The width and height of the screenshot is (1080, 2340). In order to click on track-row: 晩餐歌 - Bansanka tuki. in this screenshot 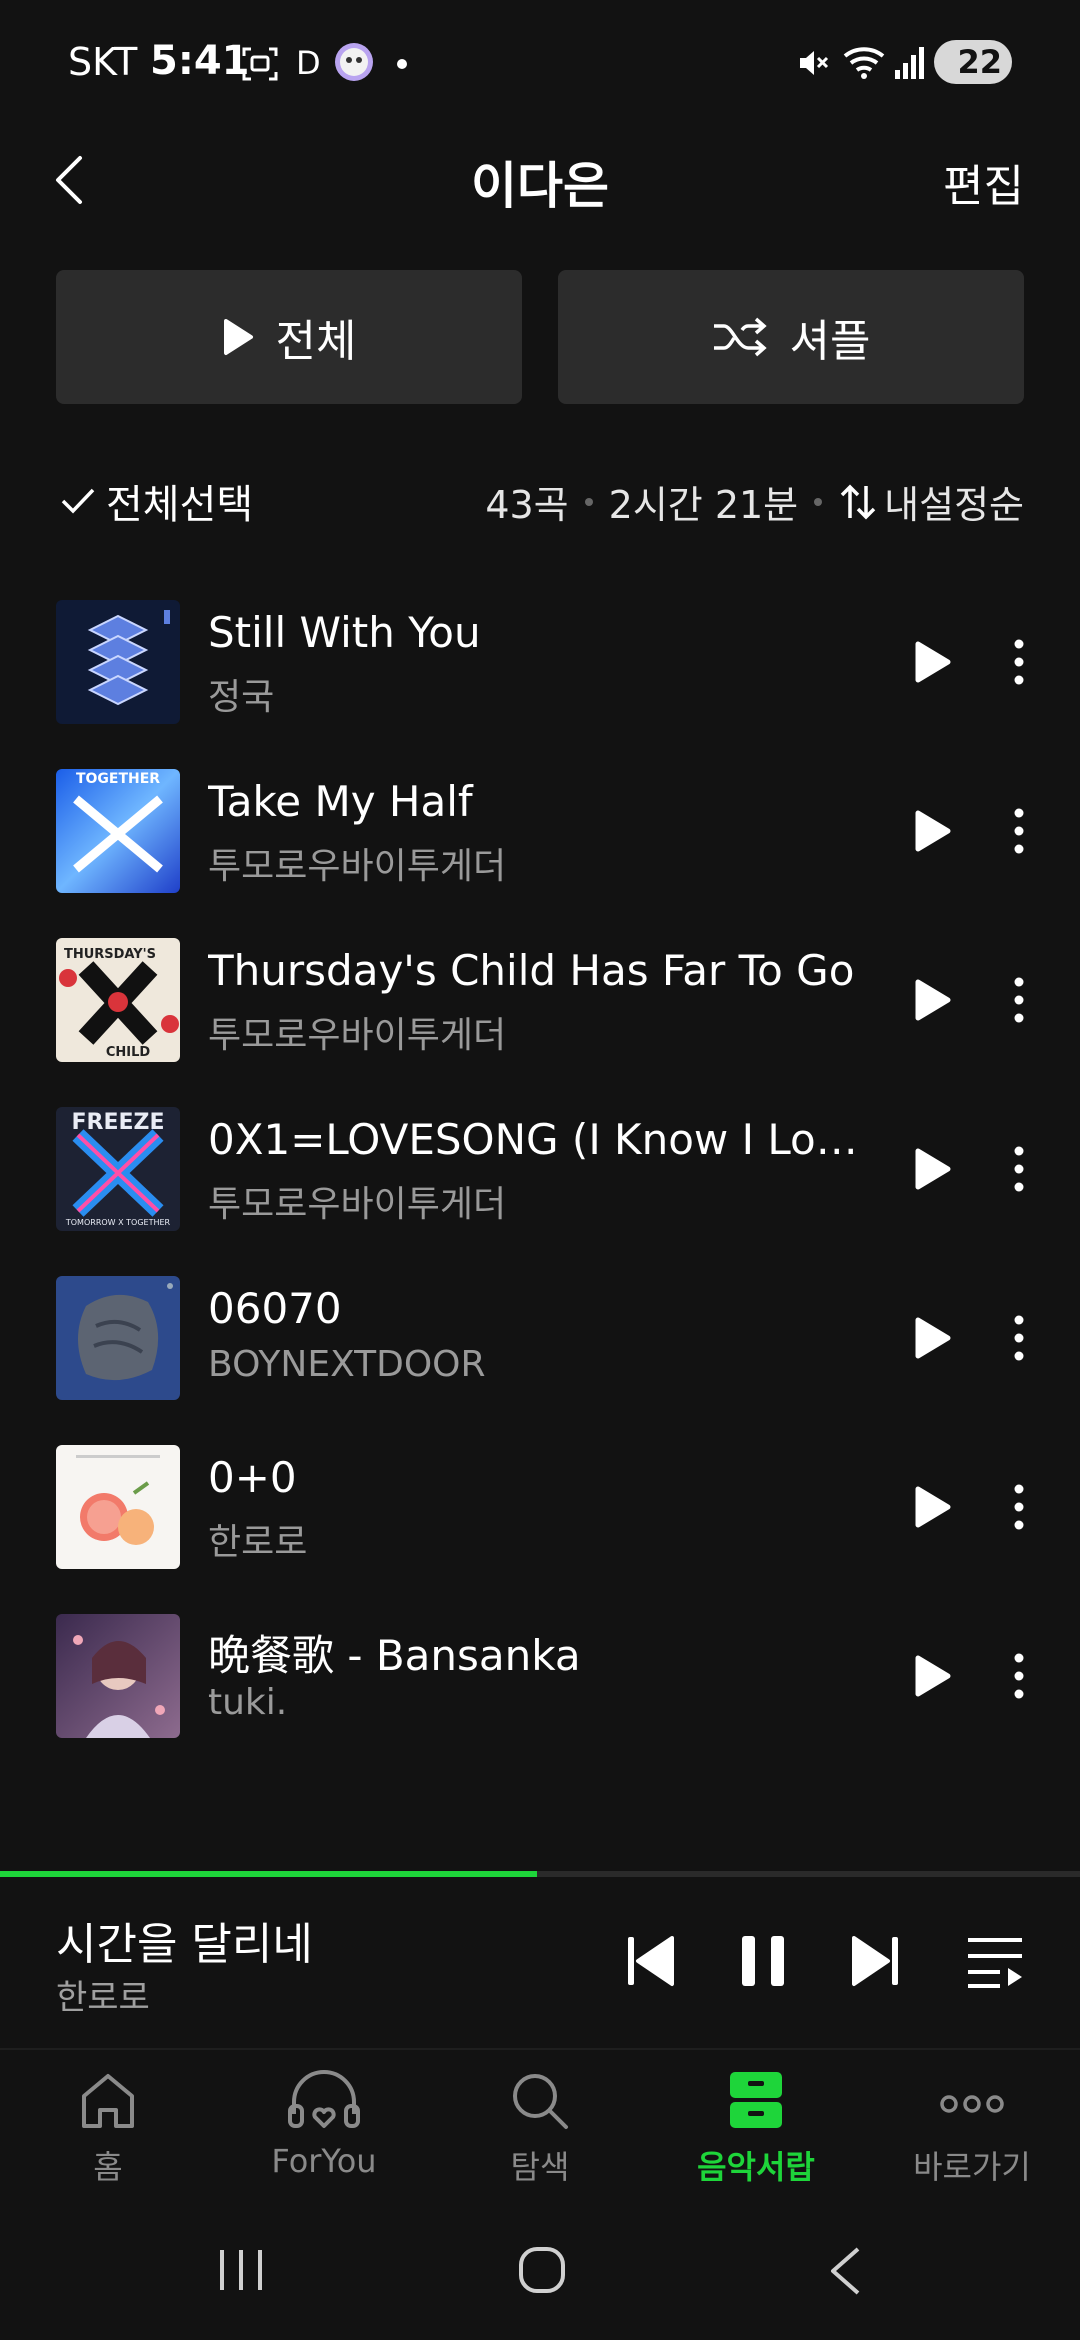, I will do `click(540, 1698)`.